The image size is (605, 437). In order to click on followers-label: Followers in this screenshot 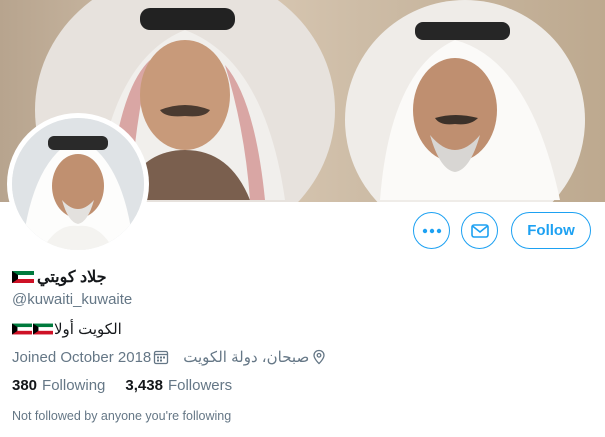, I will do `click(200, 385)`.